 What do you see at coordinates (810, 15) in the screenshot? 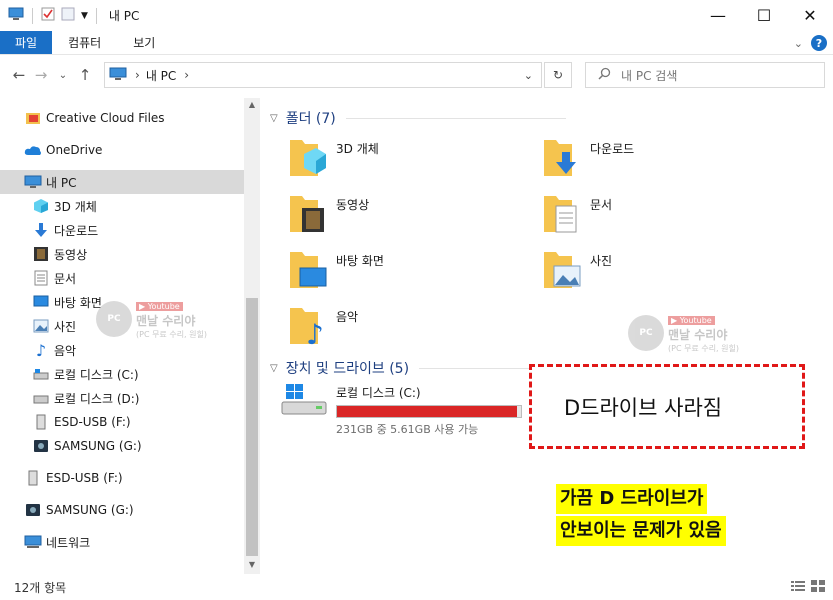
I see `close-button: ✕` at bounding box center [810, 15].